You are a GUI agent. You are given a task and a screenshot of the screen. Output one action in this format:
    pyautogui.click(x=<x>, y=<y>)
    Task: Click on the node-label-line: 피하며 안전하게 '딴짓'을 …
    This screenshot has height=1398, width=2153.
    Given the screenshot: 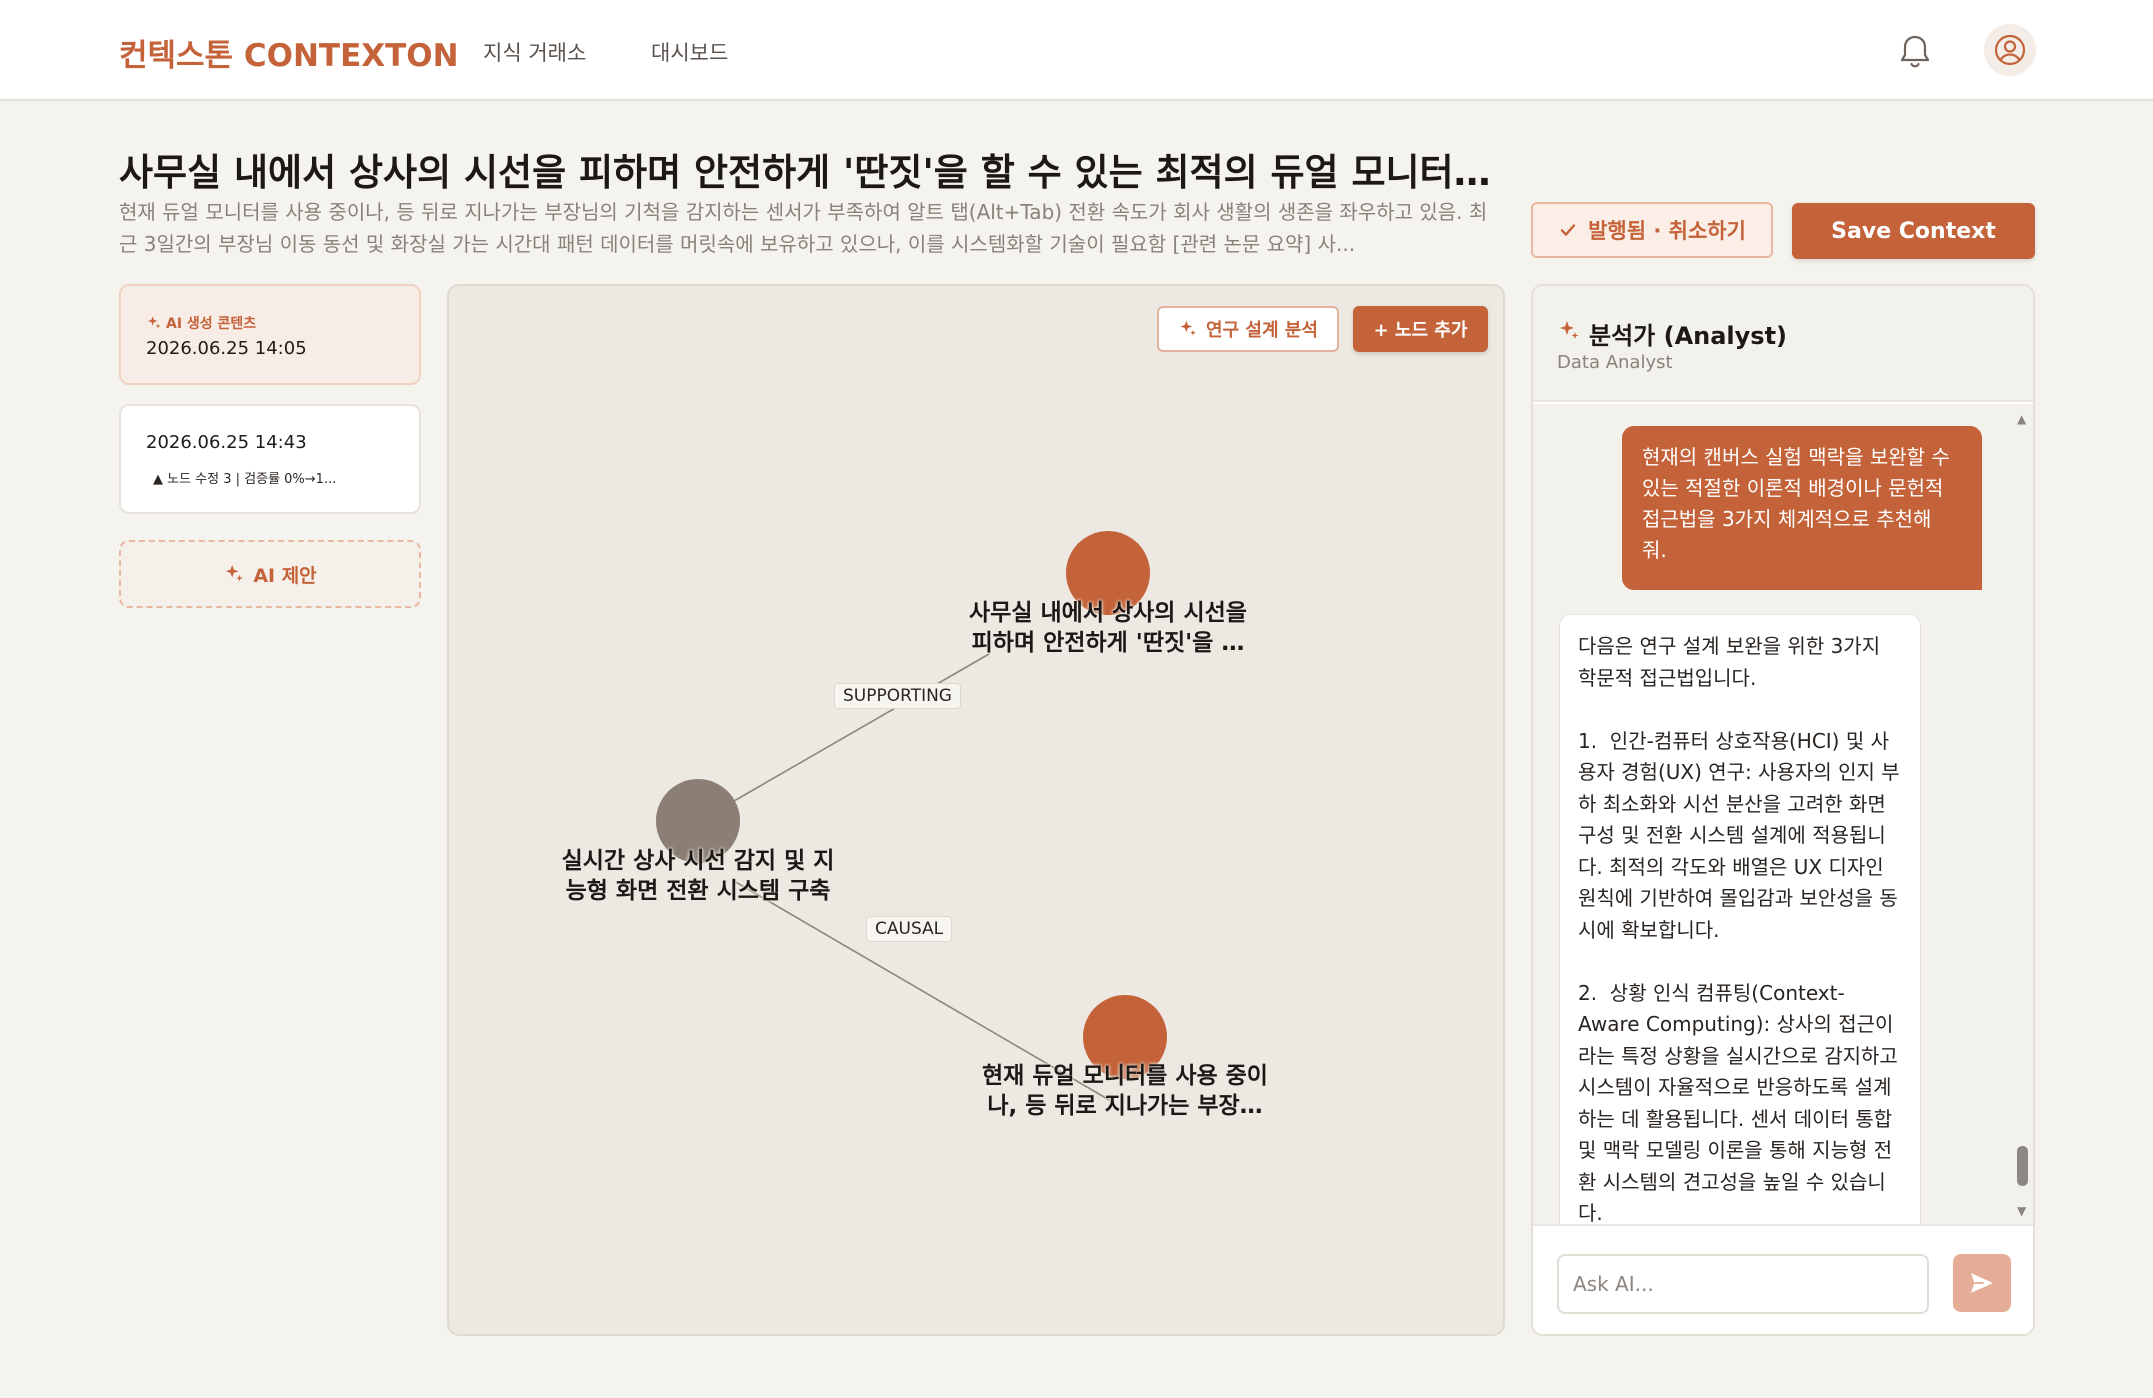 What is the action you would take?
    pyautogui.click(x=1108, y=643)
    